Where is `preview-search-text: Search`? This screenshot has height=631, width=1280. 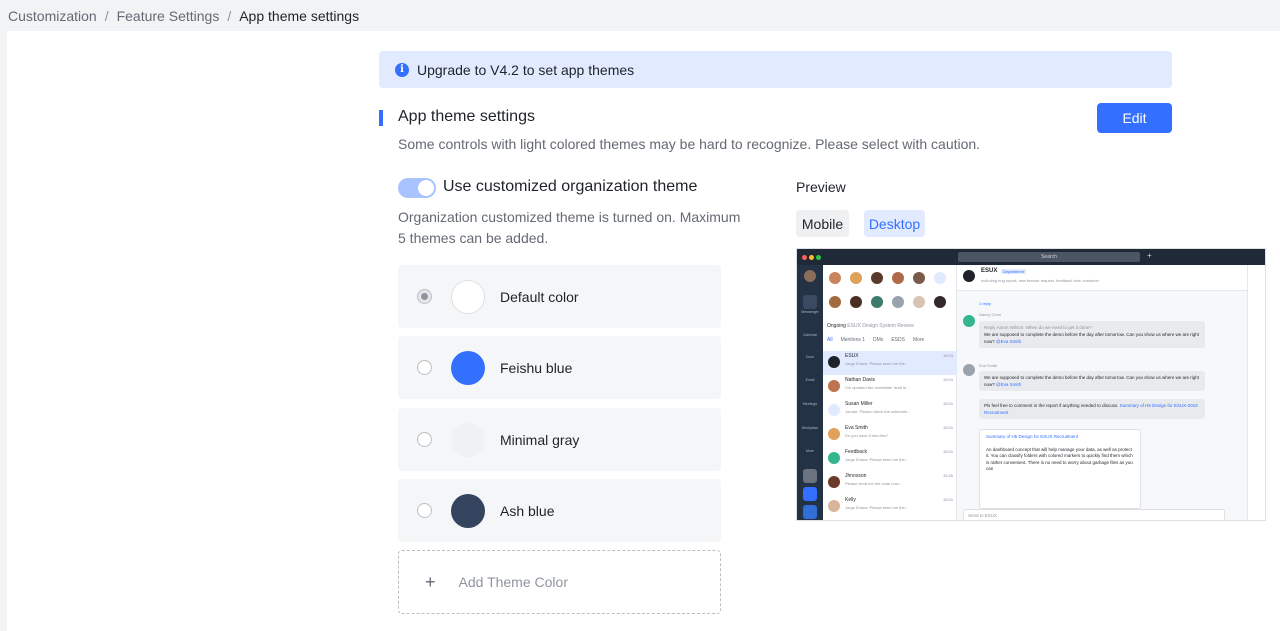 preview-search-text: Search is located at coordinates (1049, 257).